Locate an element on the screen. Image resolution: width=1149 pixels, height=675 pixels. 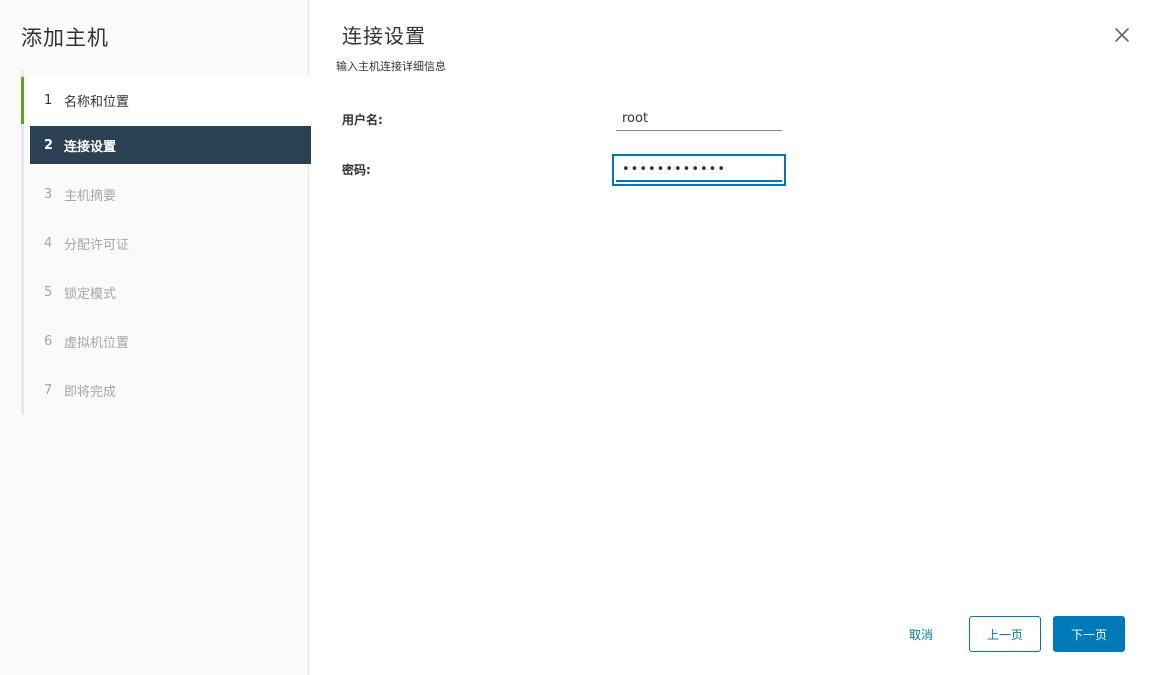
page-subtitle: 输入主机连接详细信息 is located at coordinates (391, 66).